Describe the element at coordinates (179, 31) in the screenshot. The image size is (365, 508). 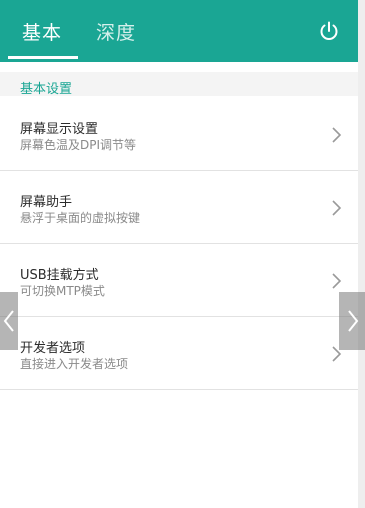
I see `top-app-bar: 基本 深度` at that location.